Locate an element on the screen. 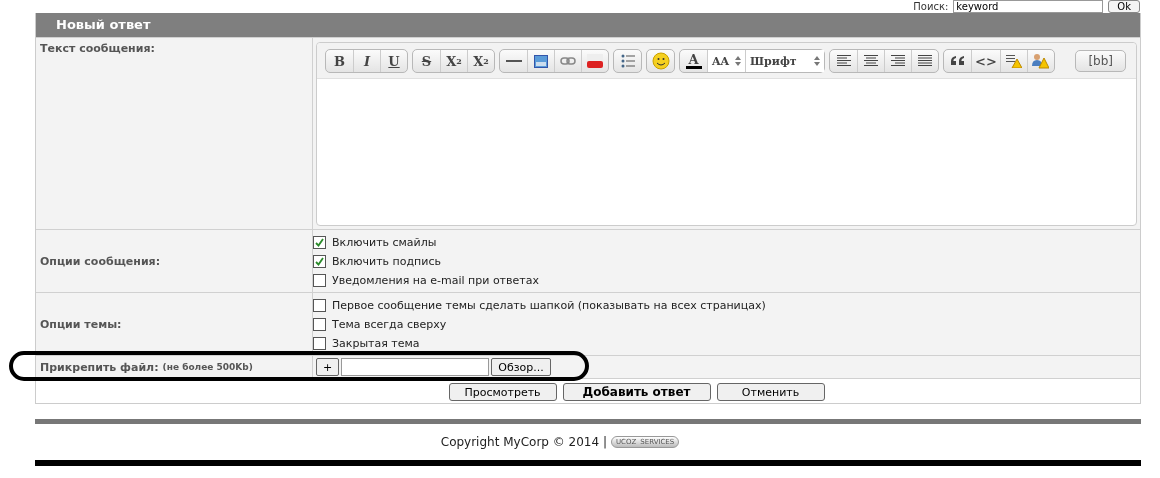  horizontal-line-icon is located at coordinates (513, 61).